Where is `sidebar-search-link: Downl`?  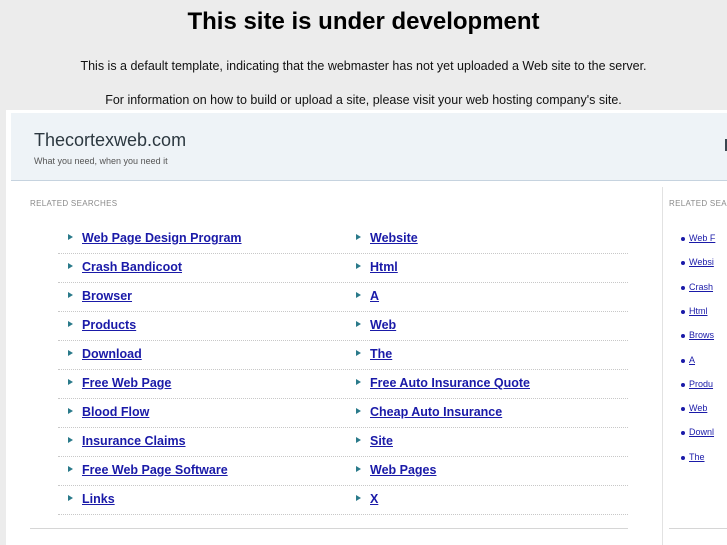
sidebar-search-link: Downl is located at coordinates (698, 432).